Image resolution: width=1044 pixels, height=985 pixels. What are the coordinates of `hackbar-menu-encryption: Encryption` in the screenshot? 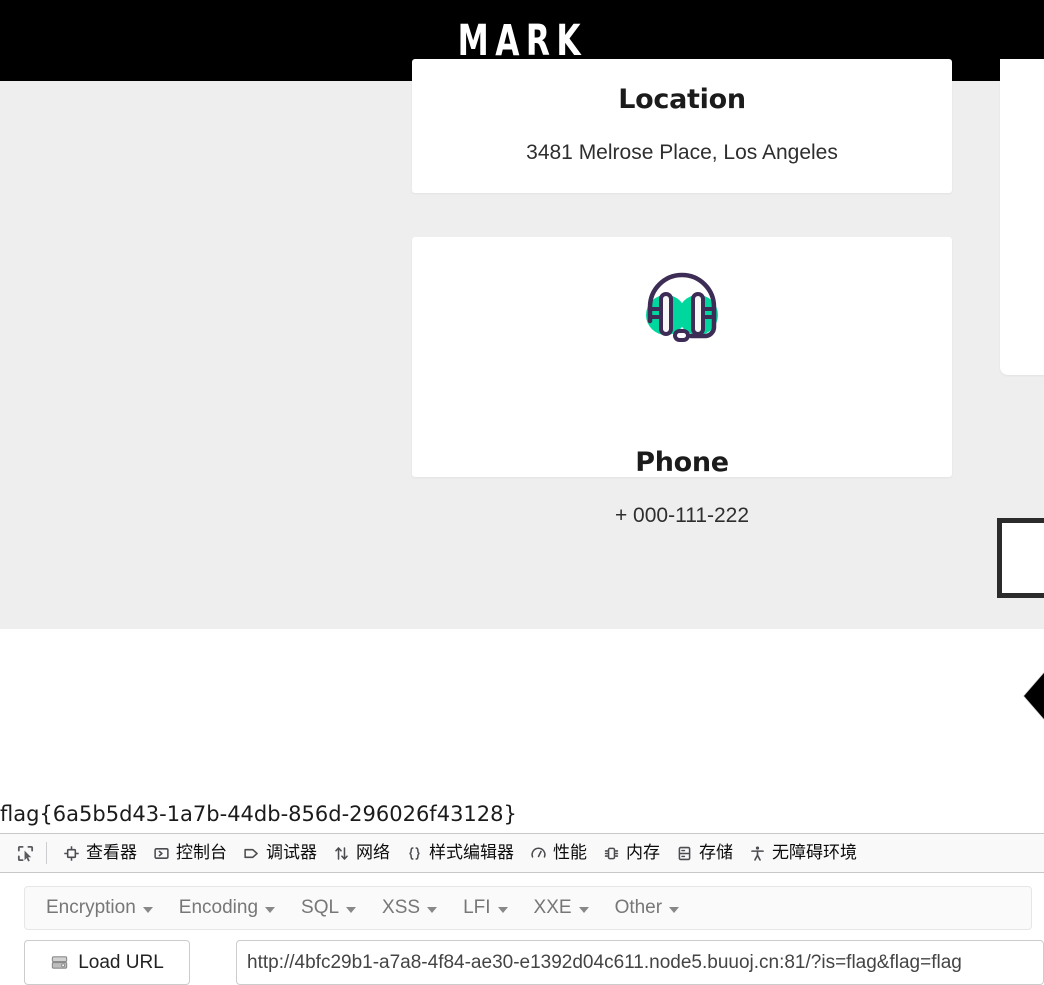 It's located at (99, 908).